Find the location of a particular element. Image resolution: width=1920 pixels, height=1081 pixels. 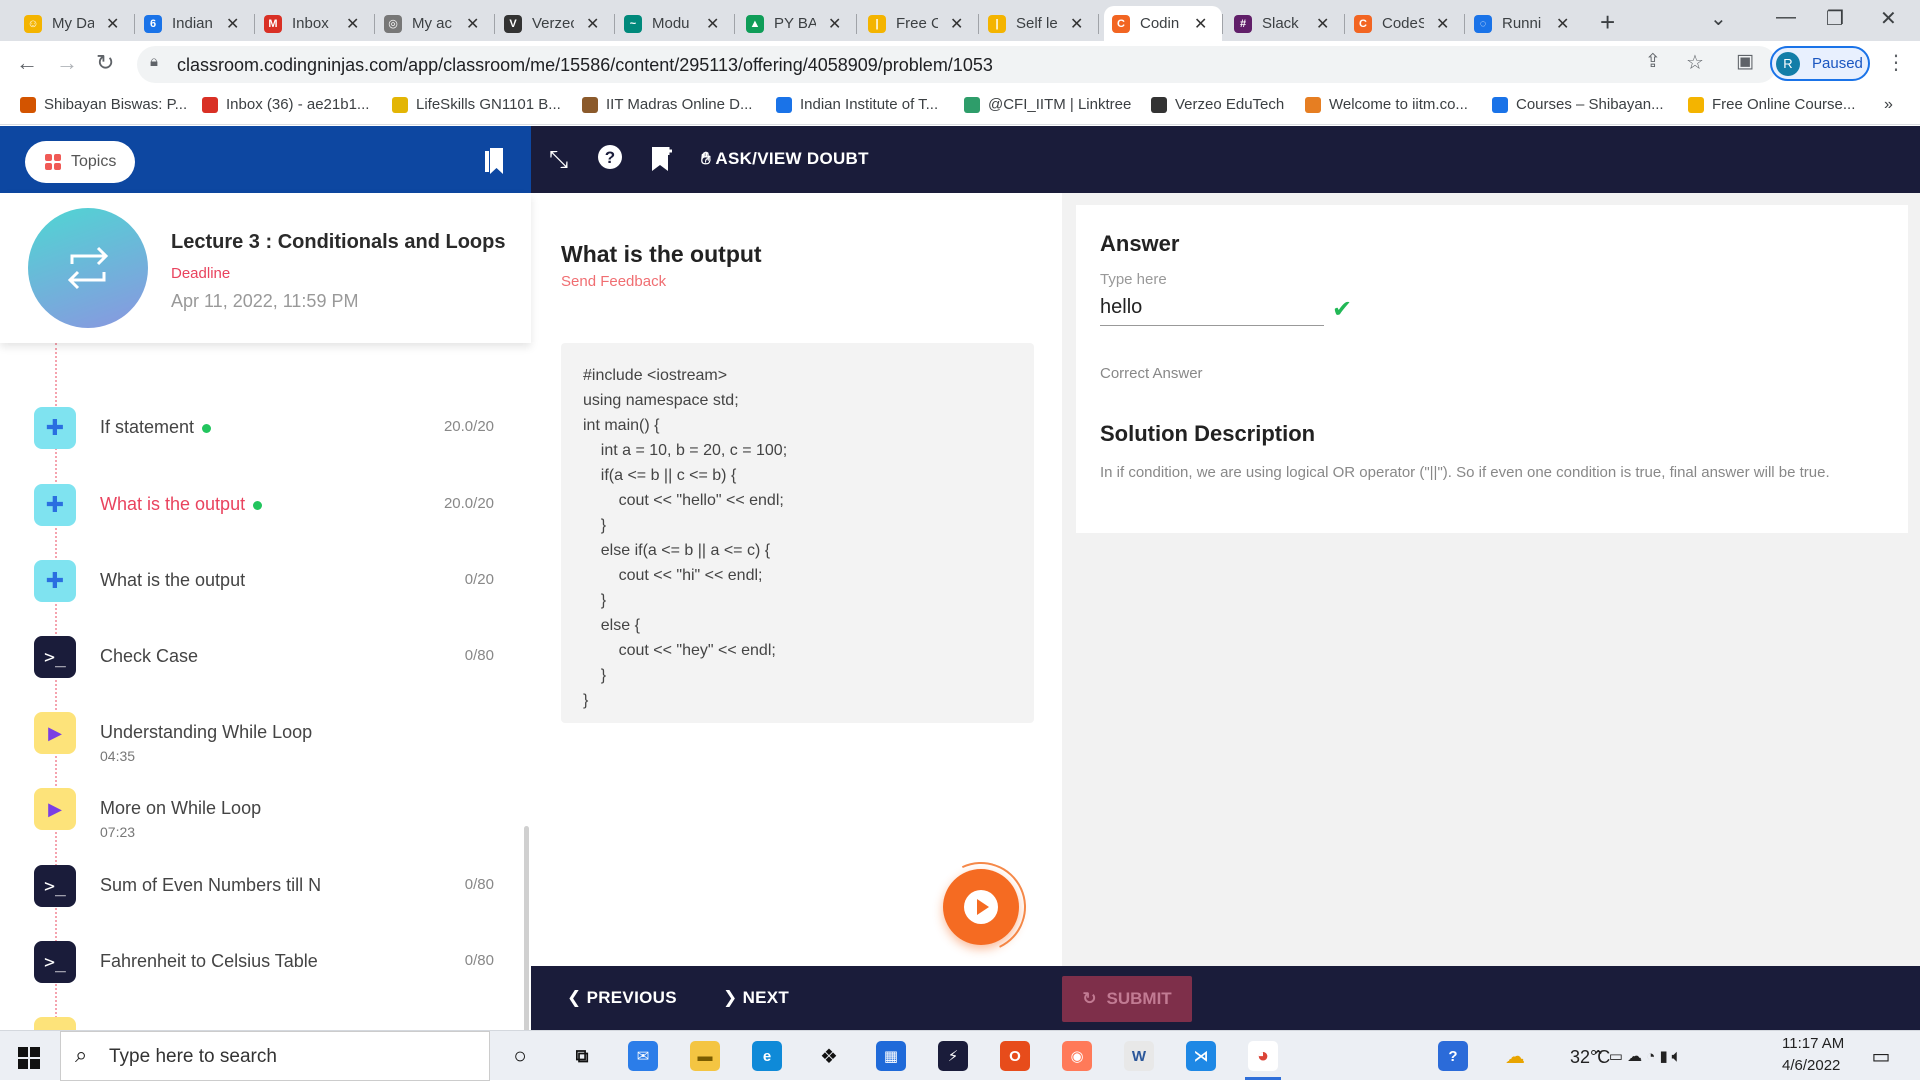

word-icon: W is located at coordinates (1139, 1056).